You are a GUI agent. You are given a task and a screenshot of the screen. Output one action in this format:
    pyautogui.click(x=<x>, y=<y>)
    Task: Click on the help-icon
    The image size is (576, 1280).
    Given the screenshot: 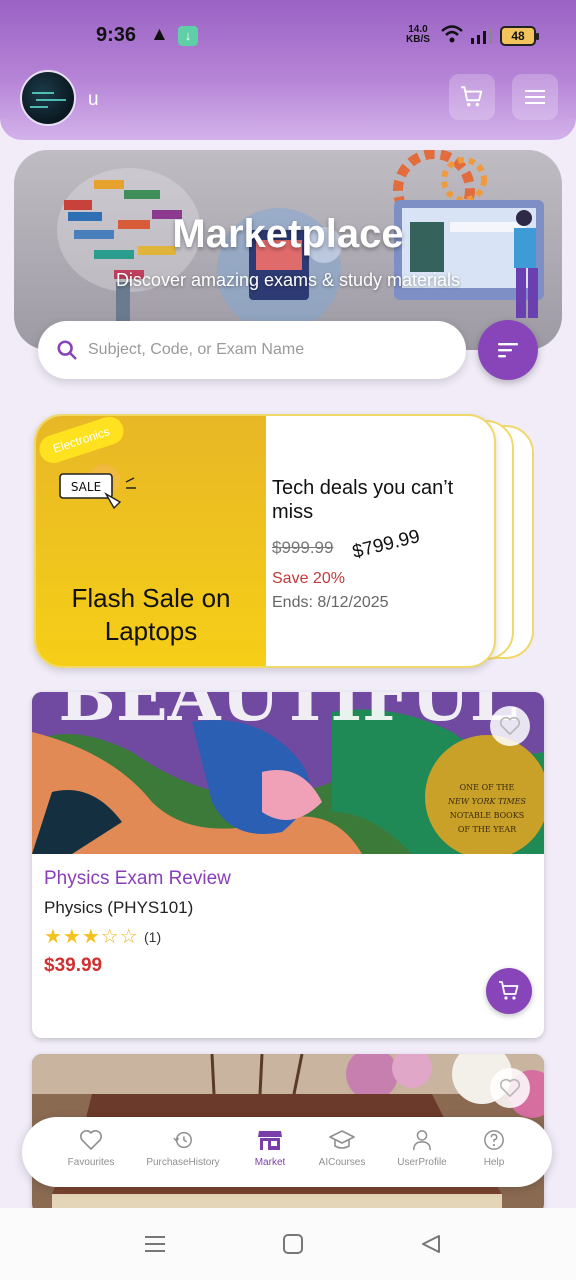 What is the action you would take?
    pyautogui.click(x=494, y=1140)
    